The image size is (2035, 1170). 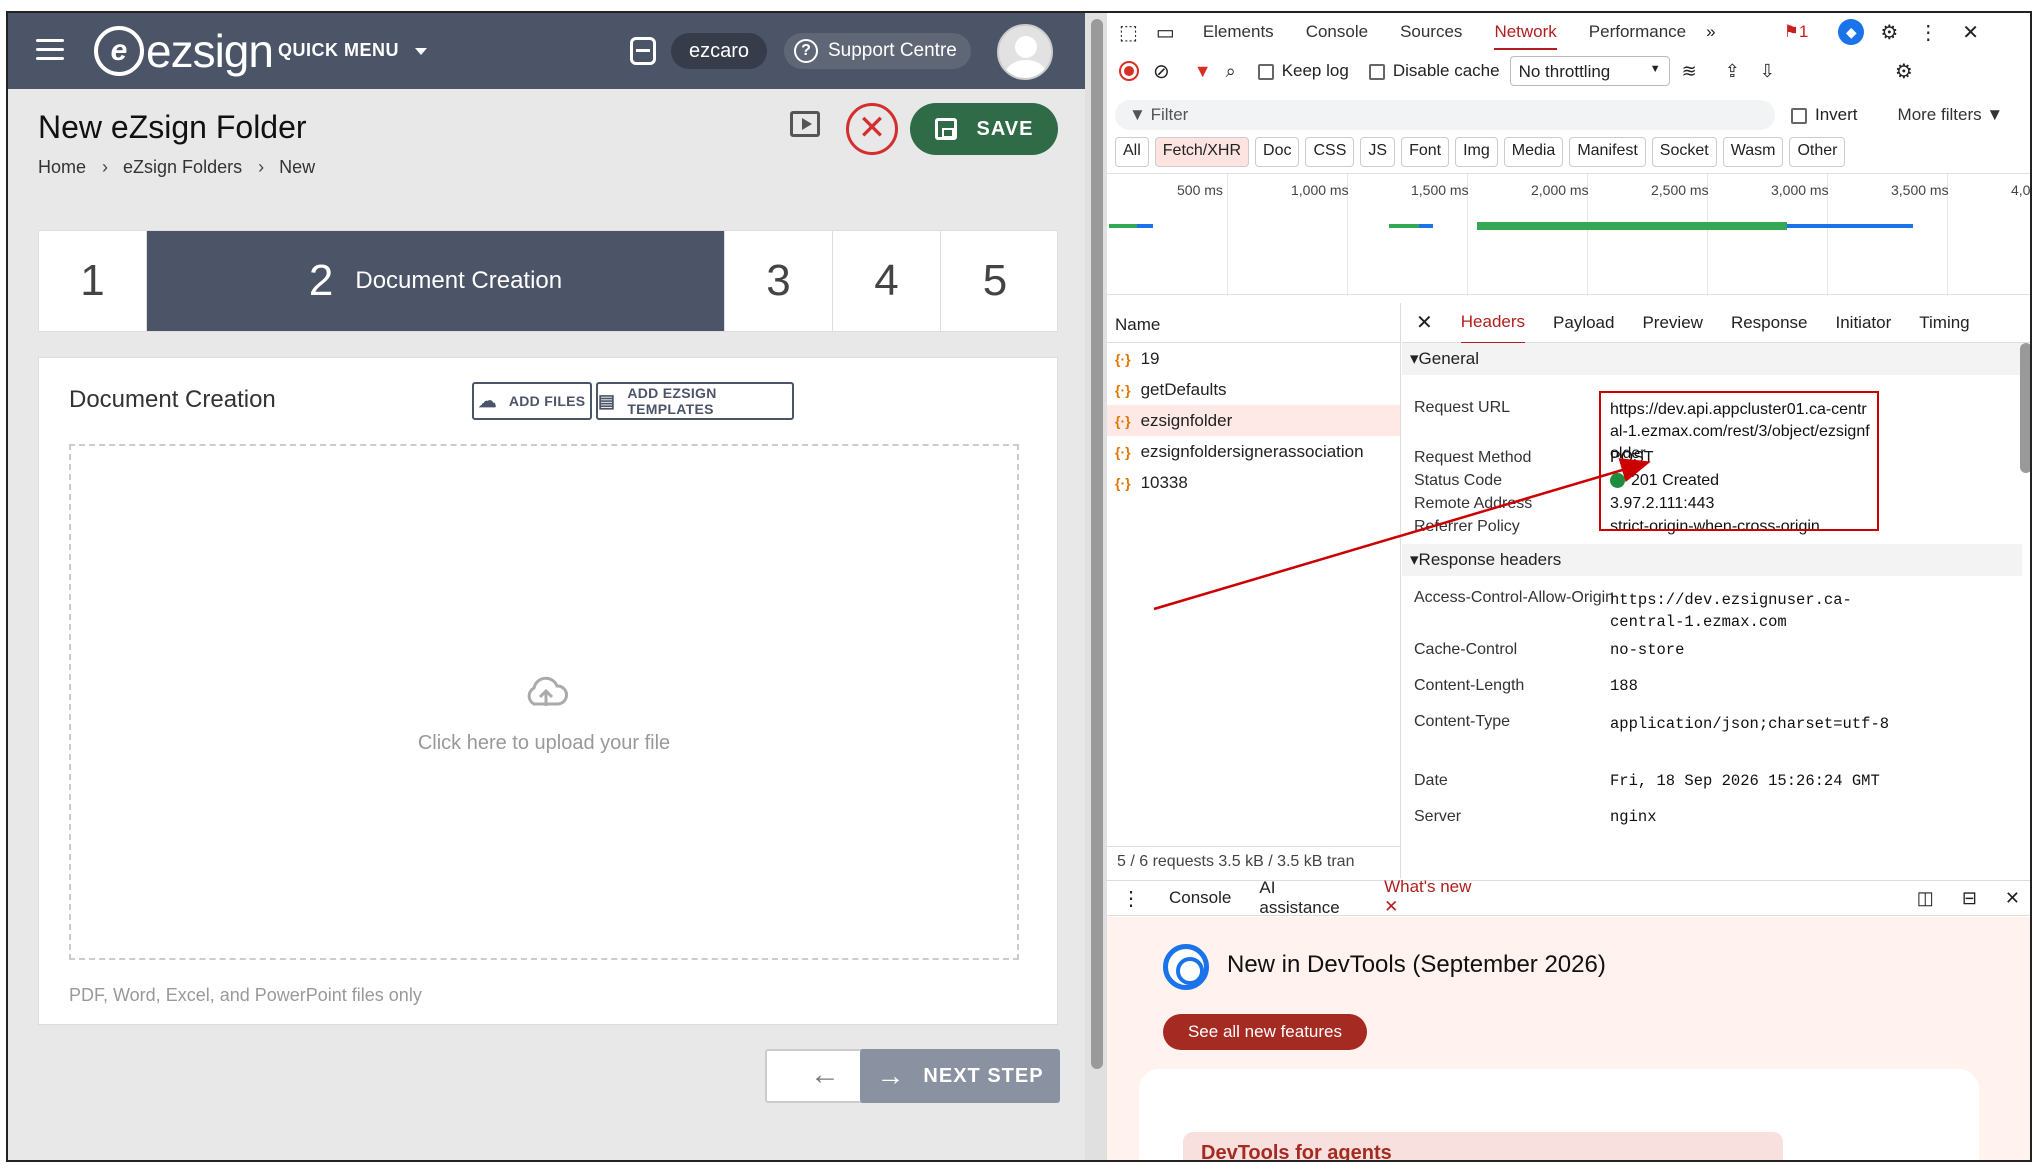 What do you see at coordinates (1525, 36) in the screenshot?
I see `tab-network: Network` at bounding box center [1525, 36].